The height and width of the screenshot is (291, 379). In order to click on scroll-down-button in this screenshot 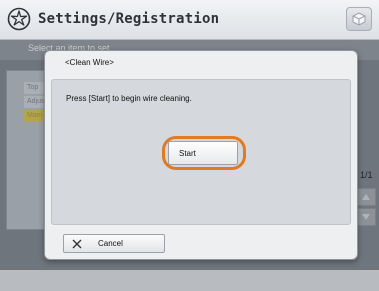, I will do `click(366, 217)`.